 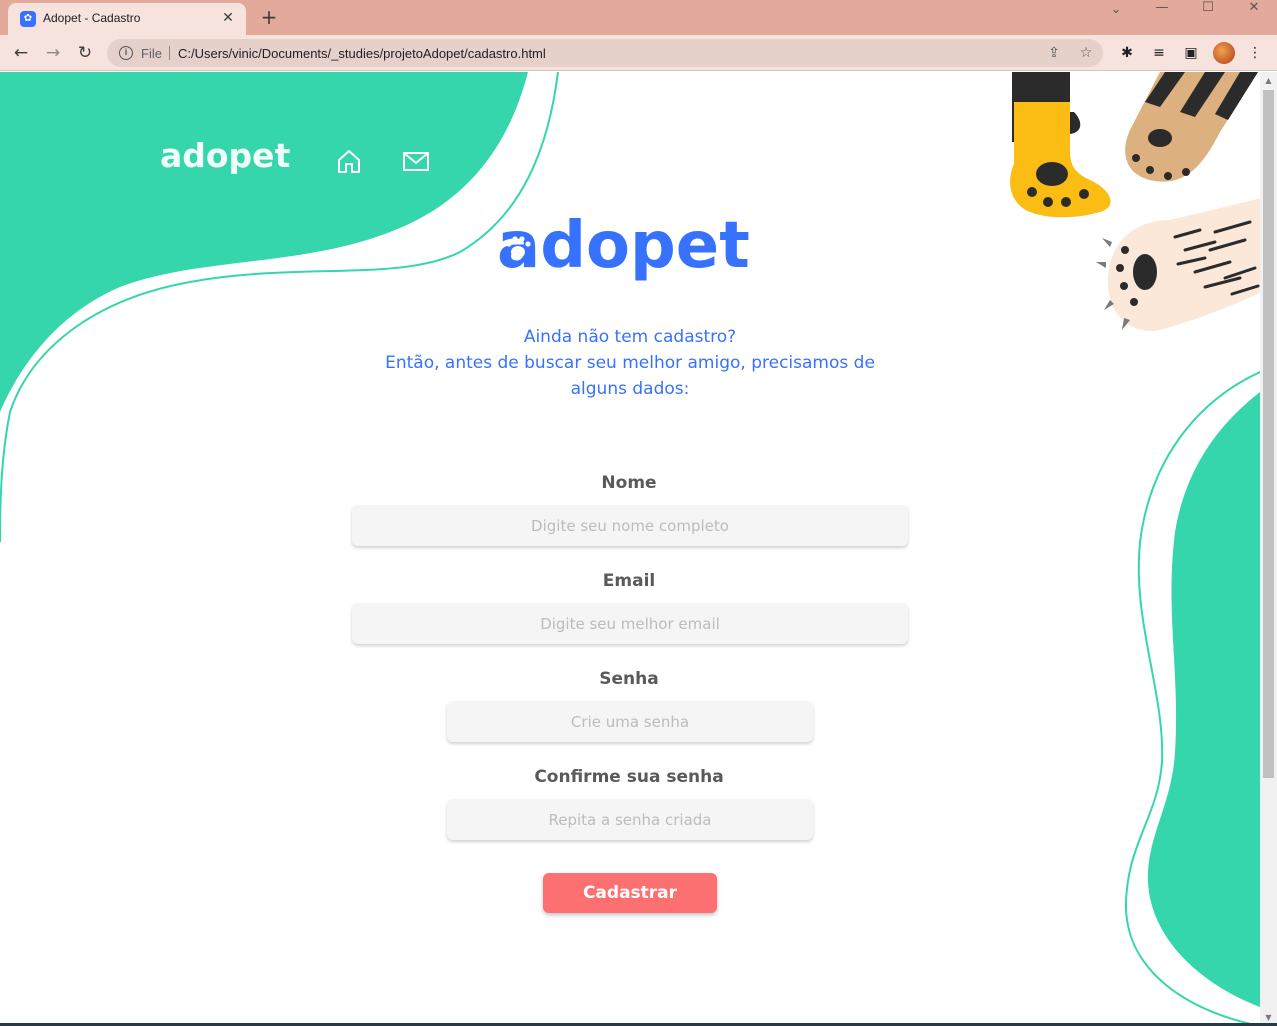 What do you see at coordinates (630, 893) in the screenshot?
I see `register-button: Cadastrar` at bounding box center [630, 893].